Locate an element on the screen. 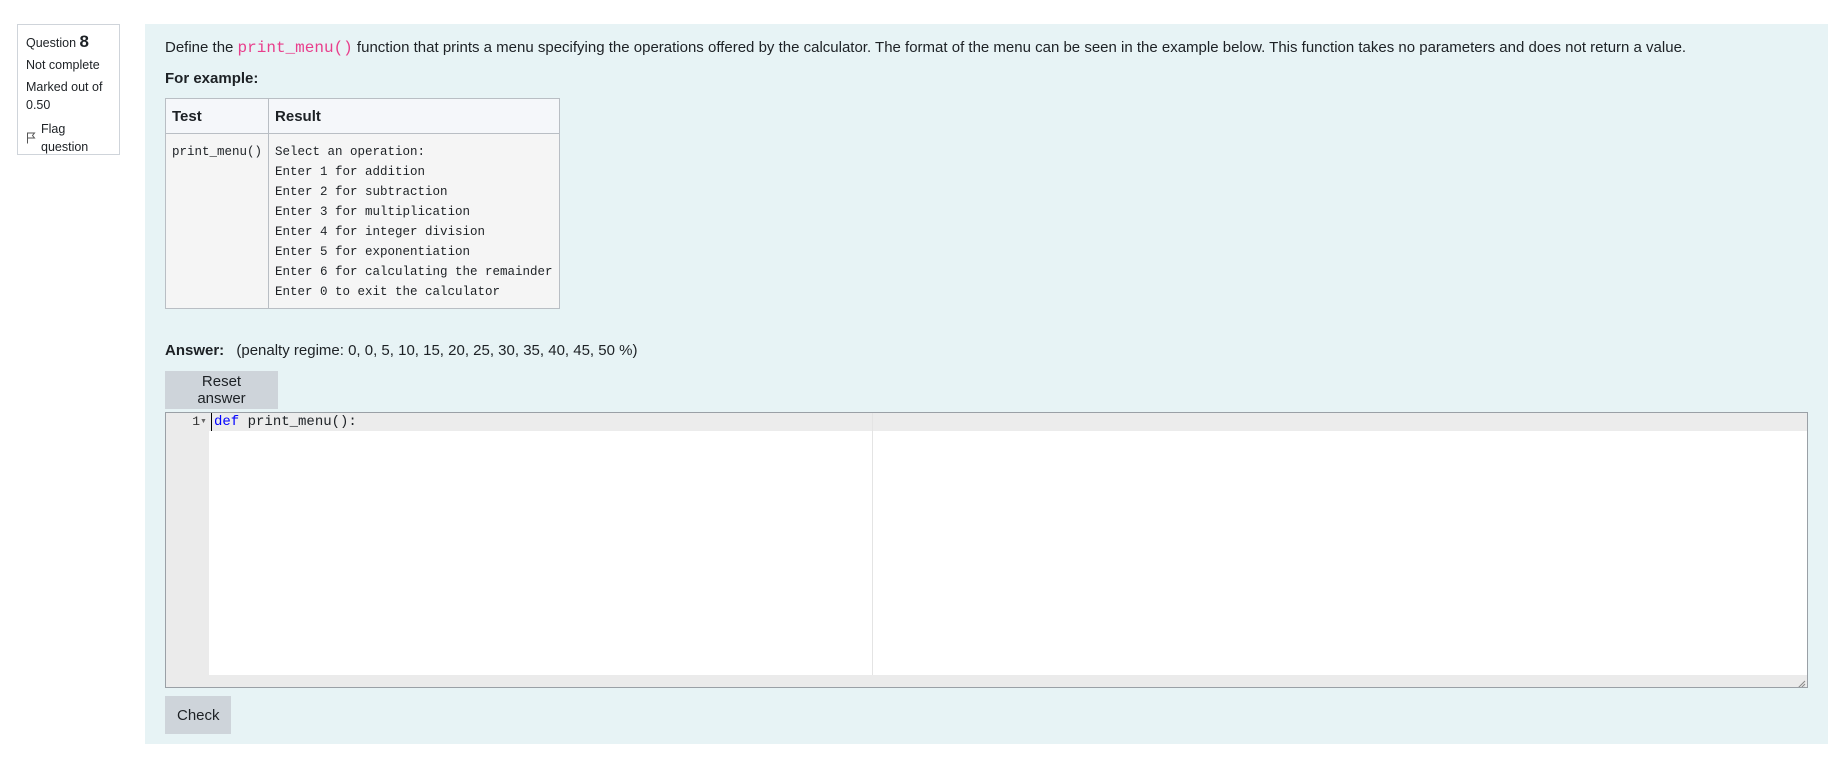 The image size is (1838, 761). result-line: Select an operation: is located at coordinates (350, 152).